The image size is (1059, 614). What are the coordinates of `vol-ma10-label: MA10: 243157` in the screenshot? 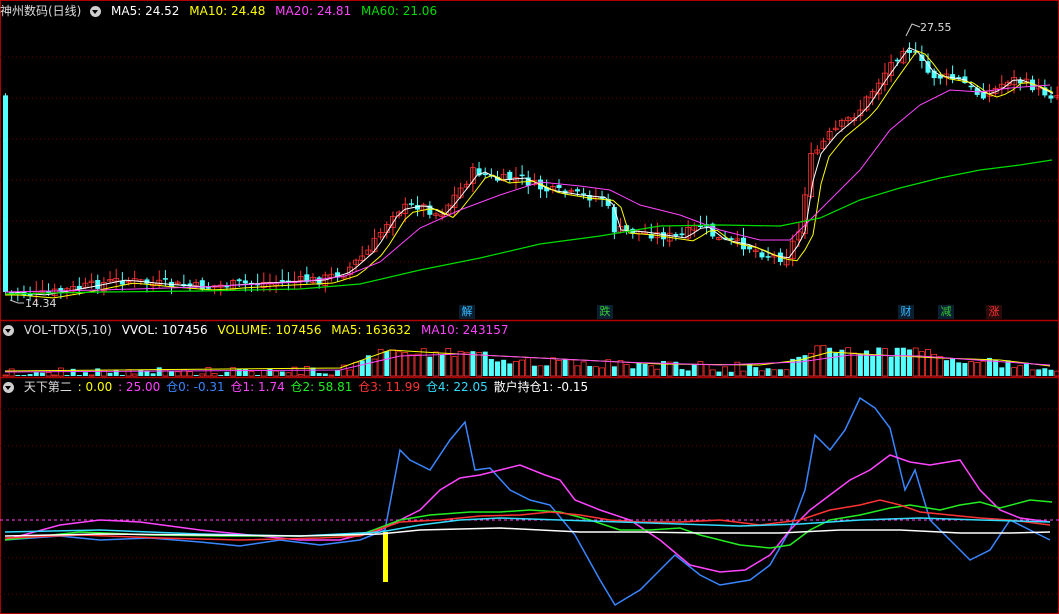 It's located at (464, 330).